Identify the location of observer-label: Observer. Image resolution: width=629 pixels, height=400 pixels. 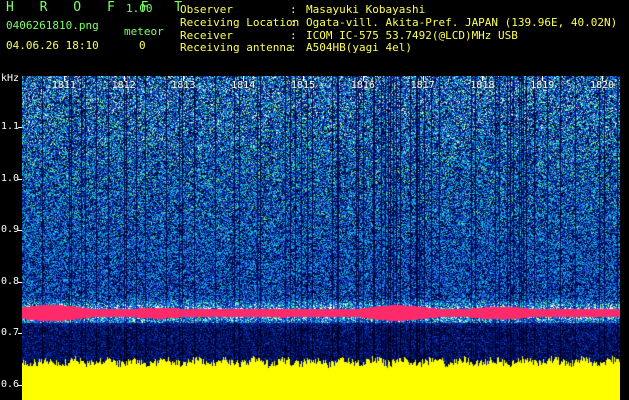
(206, 9).